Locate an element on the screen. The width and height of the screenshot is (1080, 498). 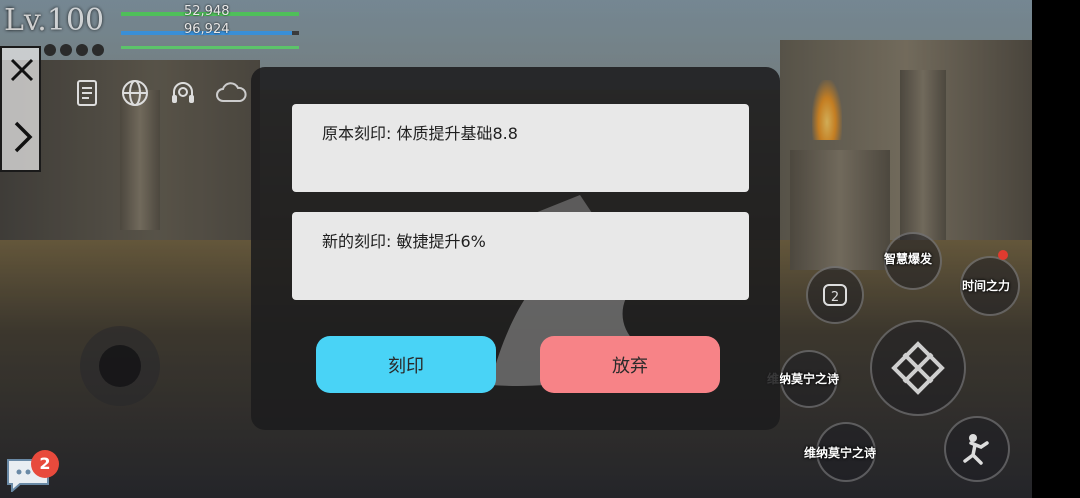
abandon-button: 放弃 is located at coordinates (630, 364).